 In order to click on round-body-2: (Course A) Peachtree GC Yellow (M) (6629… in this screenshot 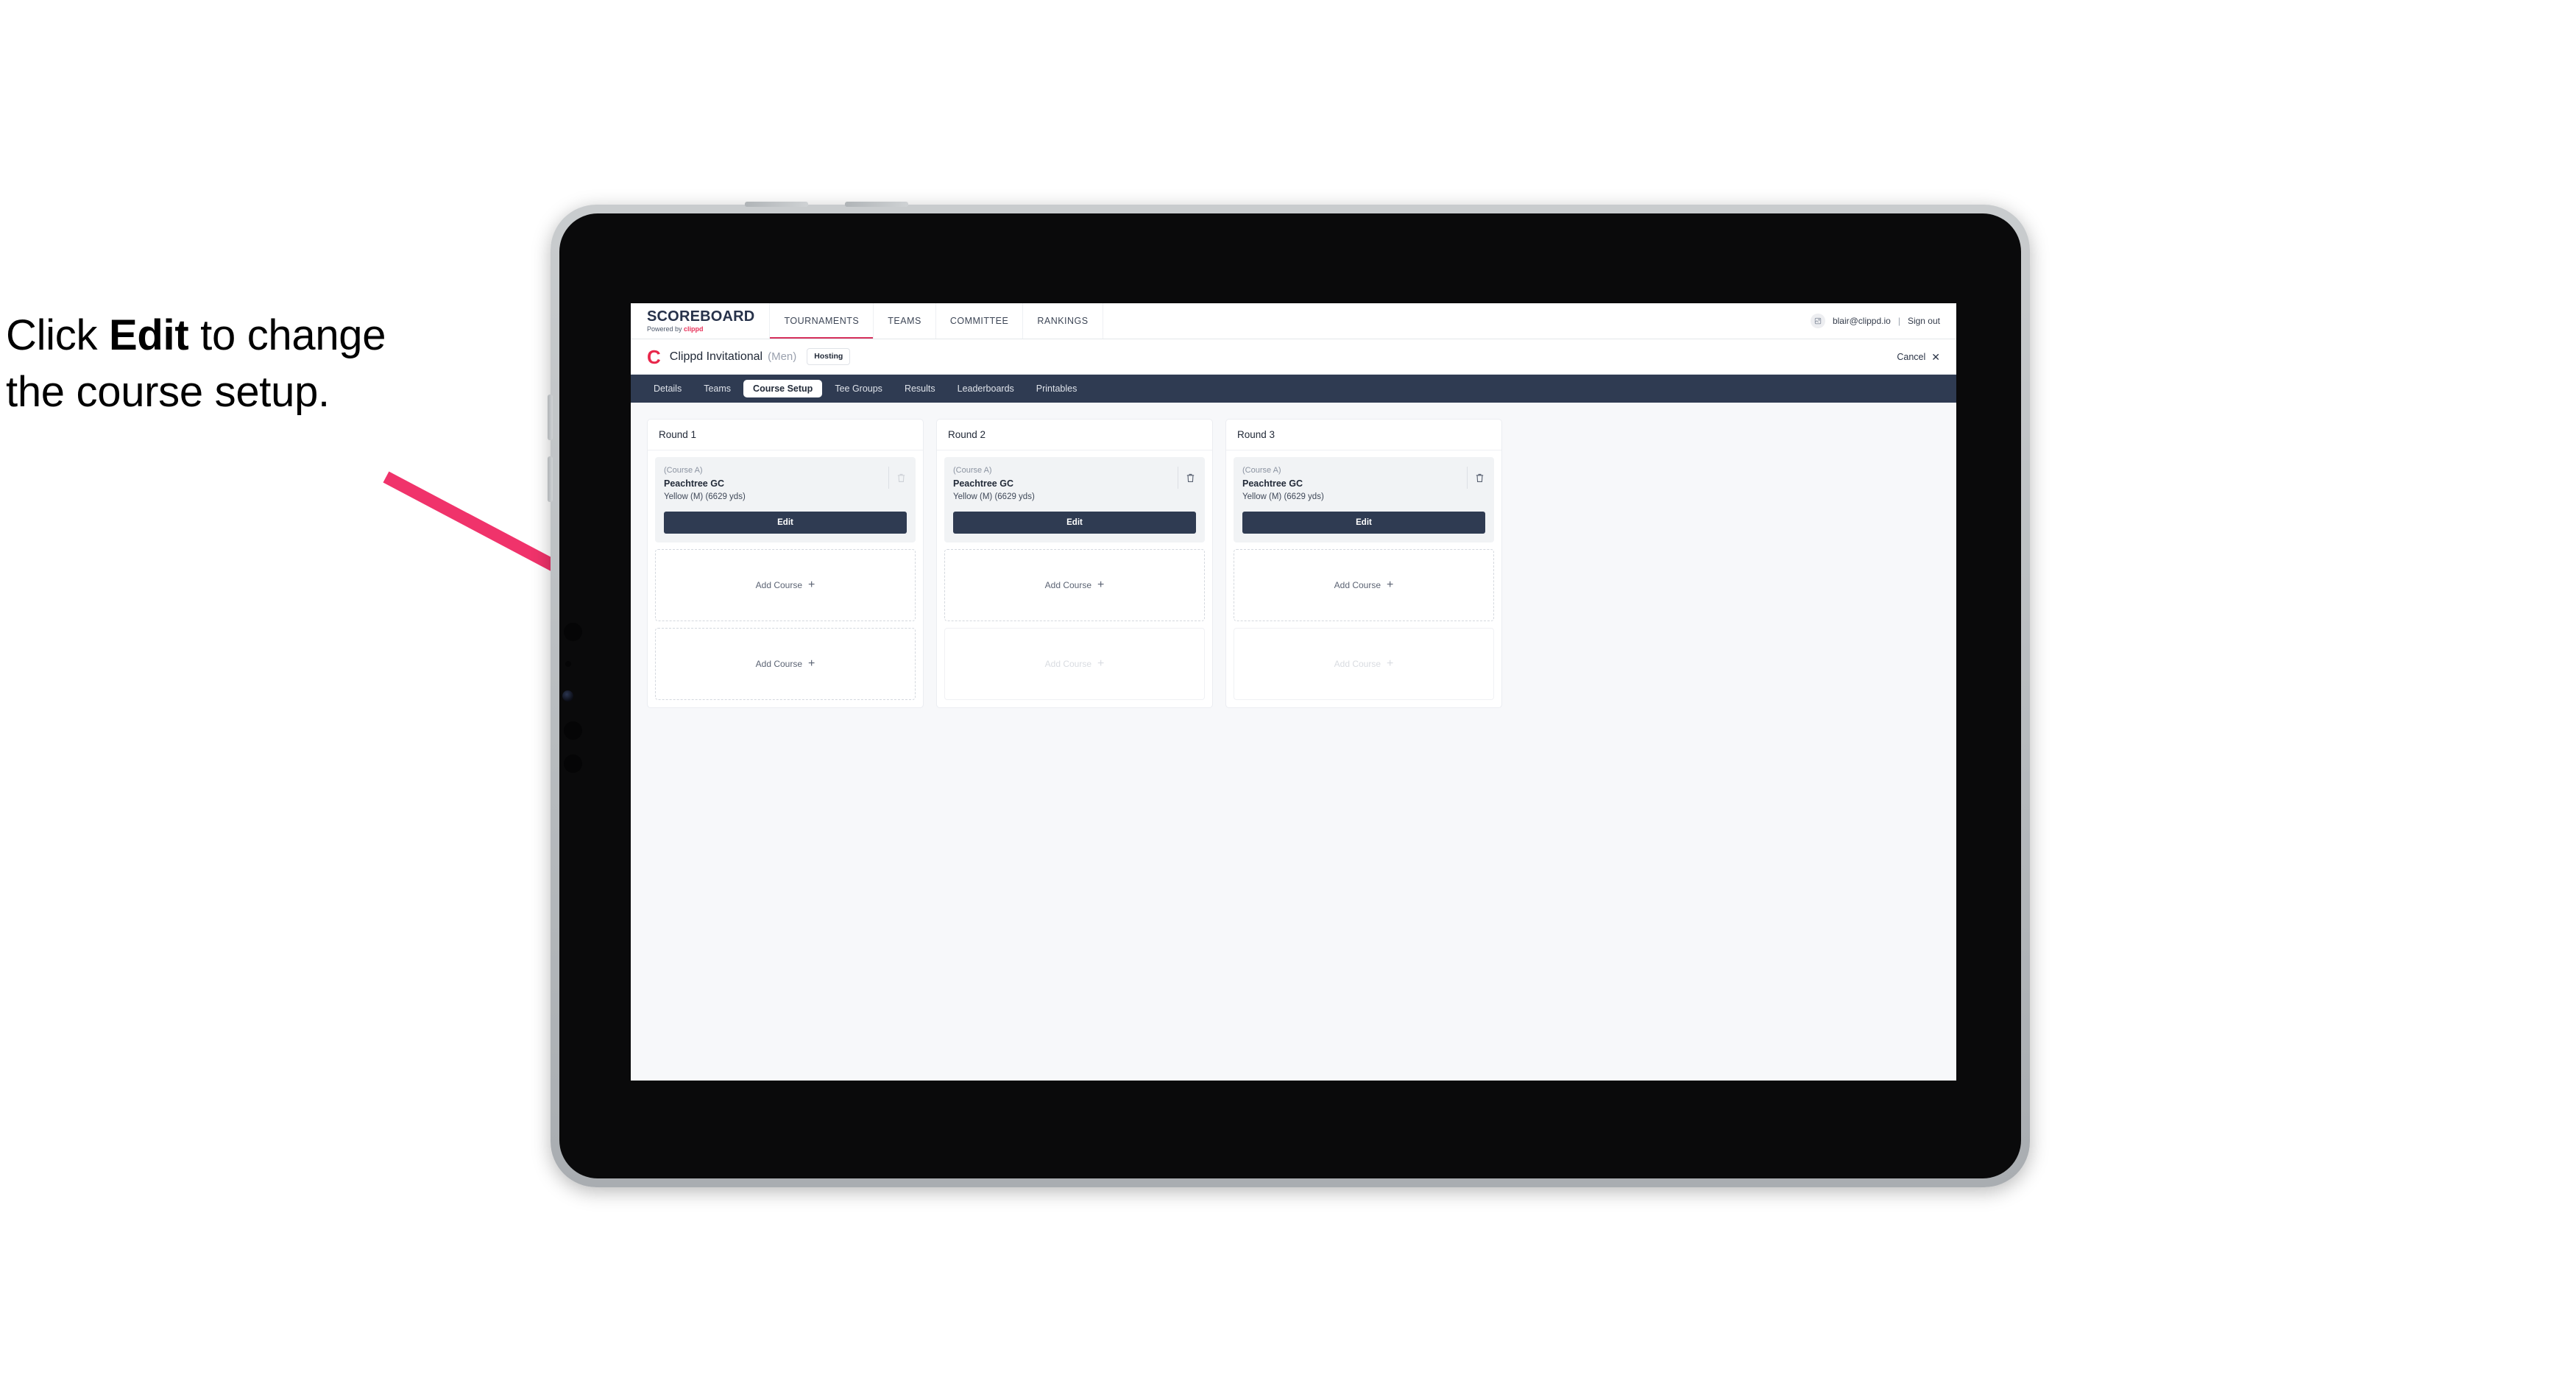, I will do `click(1074, 578)`.